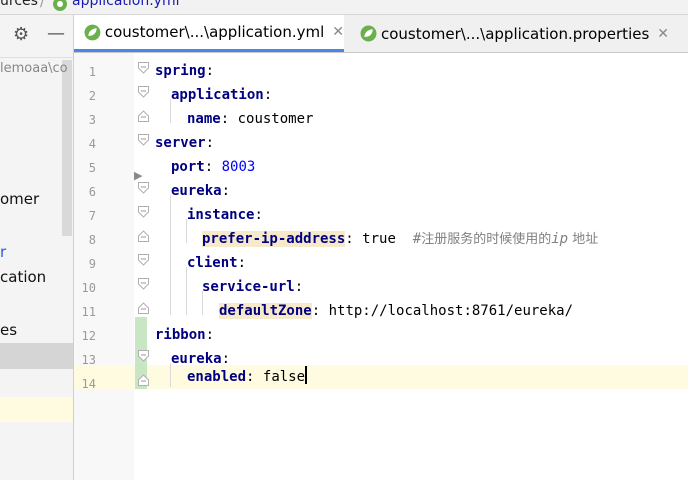 Image resolution: width=688 pixels, height=480 pixels. I want to click on yaml-comment-hash: #, so click(417, 239).